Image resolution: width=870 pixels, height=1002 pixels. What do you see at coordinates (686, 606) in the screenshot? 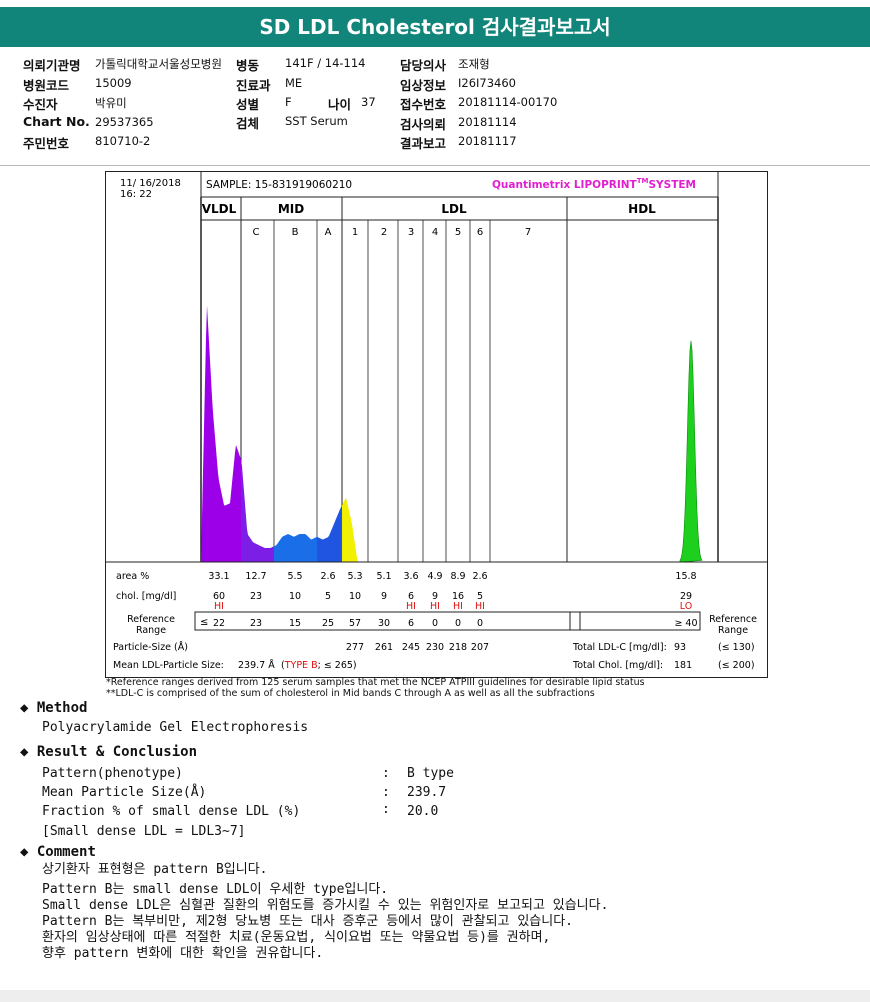
I see `chol-flag-hdl: LO` at bounding box center [686, 606].